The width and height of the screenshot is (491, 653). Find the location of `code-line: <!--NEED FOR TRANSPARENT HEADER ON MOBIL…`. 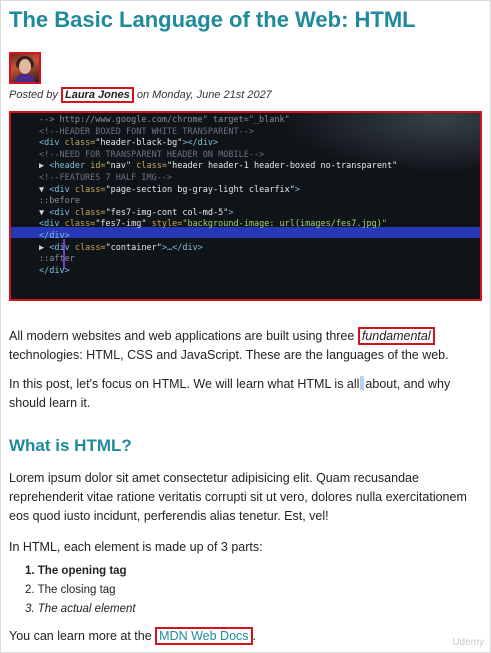

code-line: <!--NEED FOR TRANSPARENT HEADER ON MOBIL… is located at coordinates (152, 154).